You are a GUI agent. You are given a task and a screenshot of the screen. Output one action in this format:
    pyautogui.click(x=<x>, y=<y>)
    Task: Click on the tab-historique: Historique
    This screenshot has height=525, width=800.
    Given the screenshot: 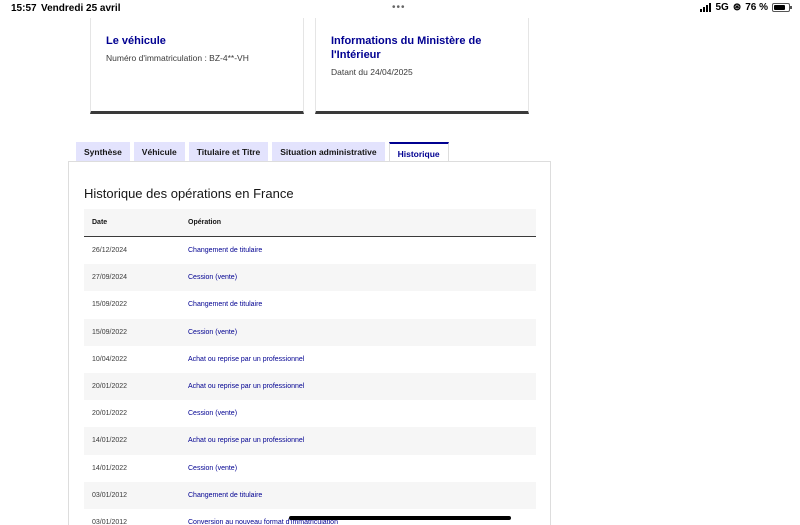 What is the action you would take?
    pyautogui.click(x=418, y=152)
    